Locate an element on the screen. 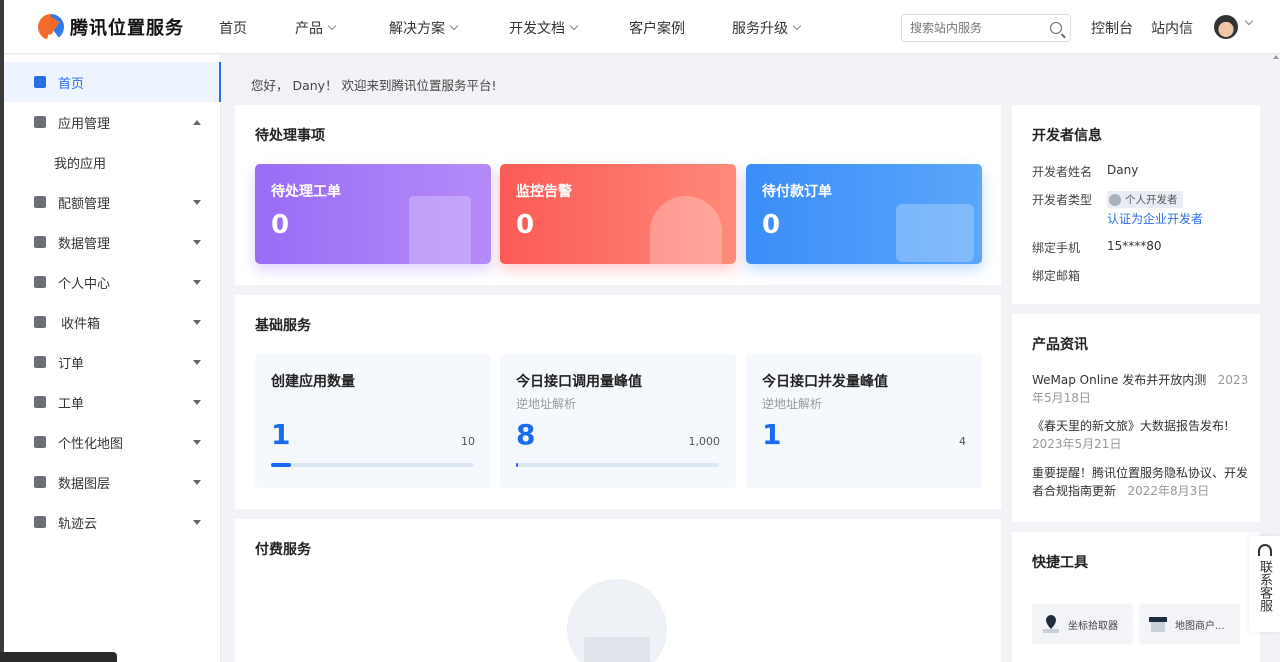  map-pin-icon is located at coordinates (1051, 624).